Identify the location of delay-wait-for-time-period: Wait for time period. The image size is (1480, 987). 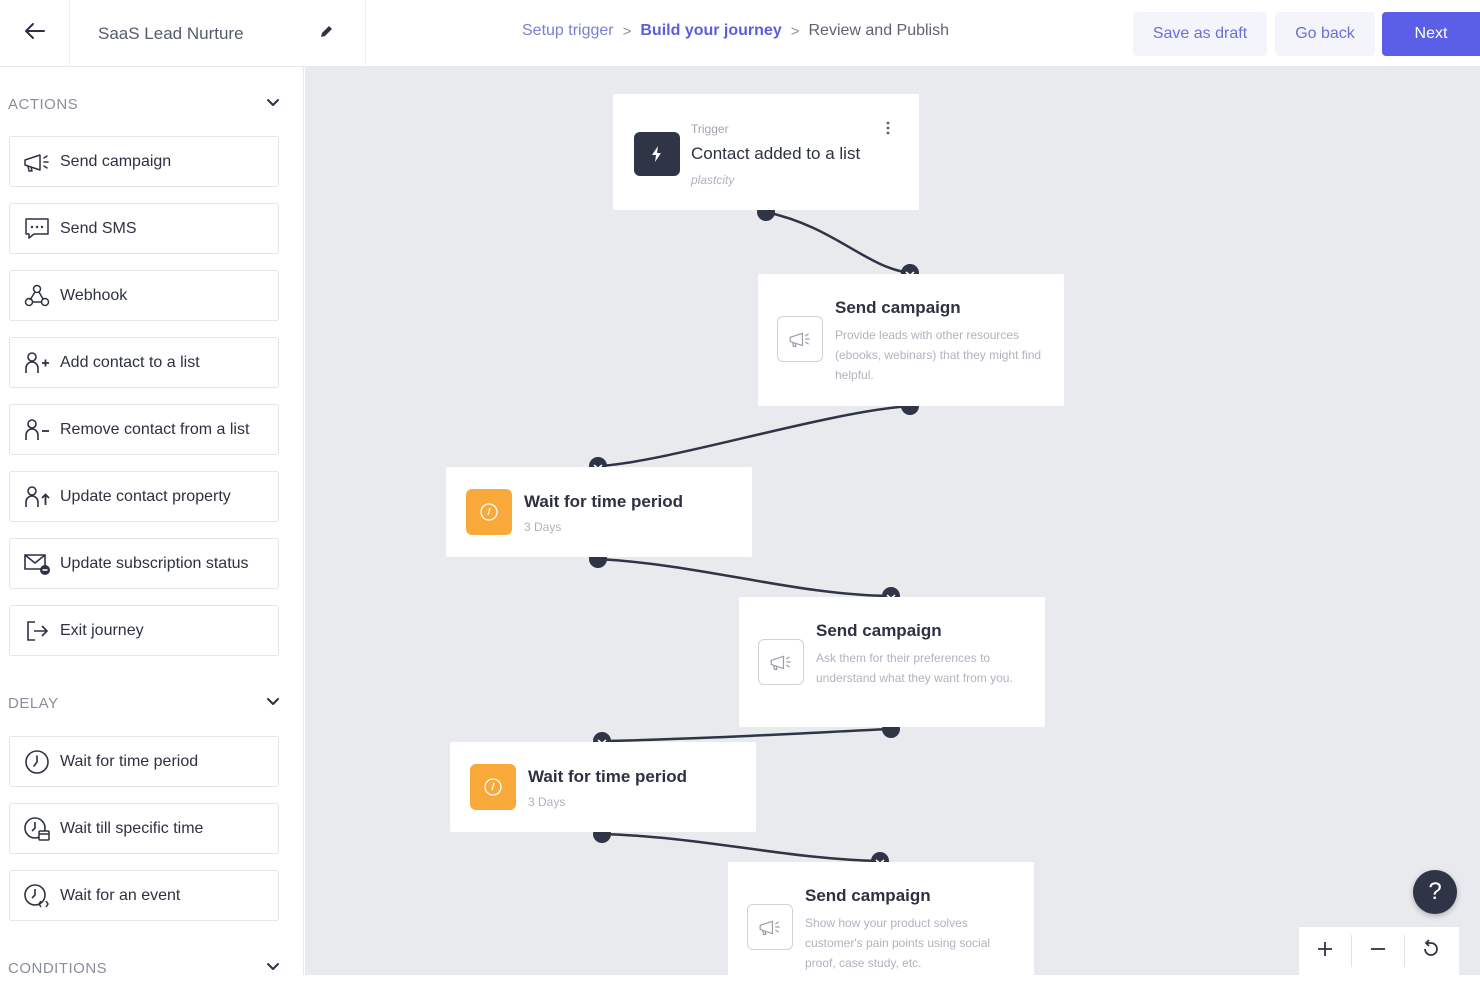
(144, 761).